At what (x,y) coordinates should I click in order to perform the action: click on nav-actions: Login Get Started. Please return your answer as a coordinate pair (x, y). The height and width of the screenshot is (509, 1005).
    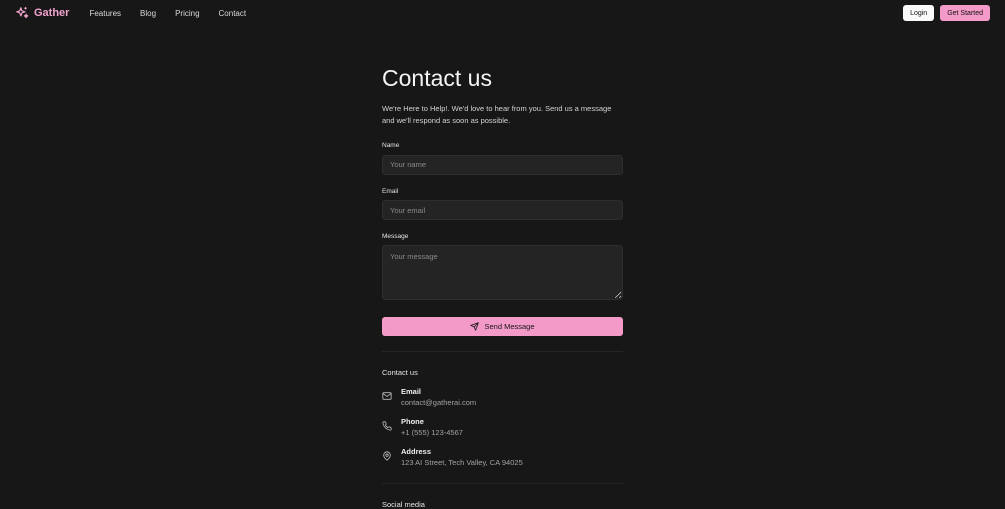
    Looking at the image, I should click on (946, 13).